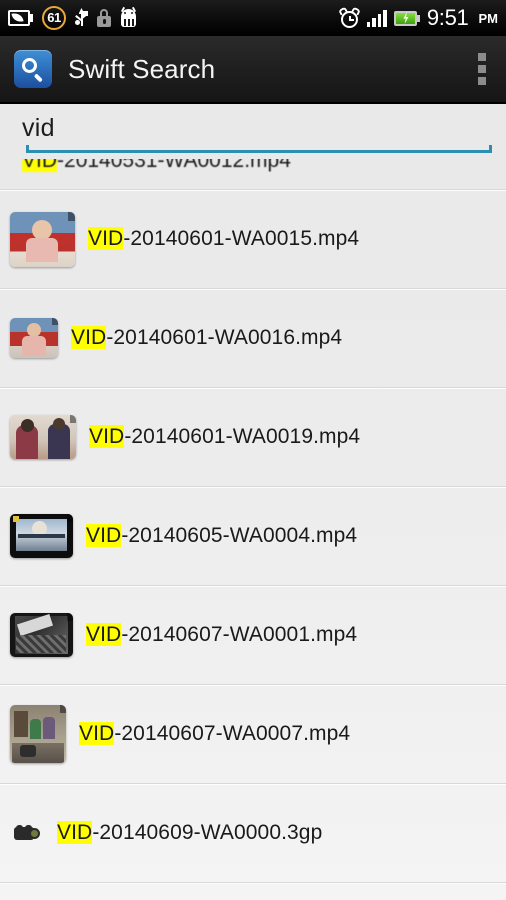  Describe the element at coordinates (259, 149) in the screenshot. I see `search-input-underline` at that location.